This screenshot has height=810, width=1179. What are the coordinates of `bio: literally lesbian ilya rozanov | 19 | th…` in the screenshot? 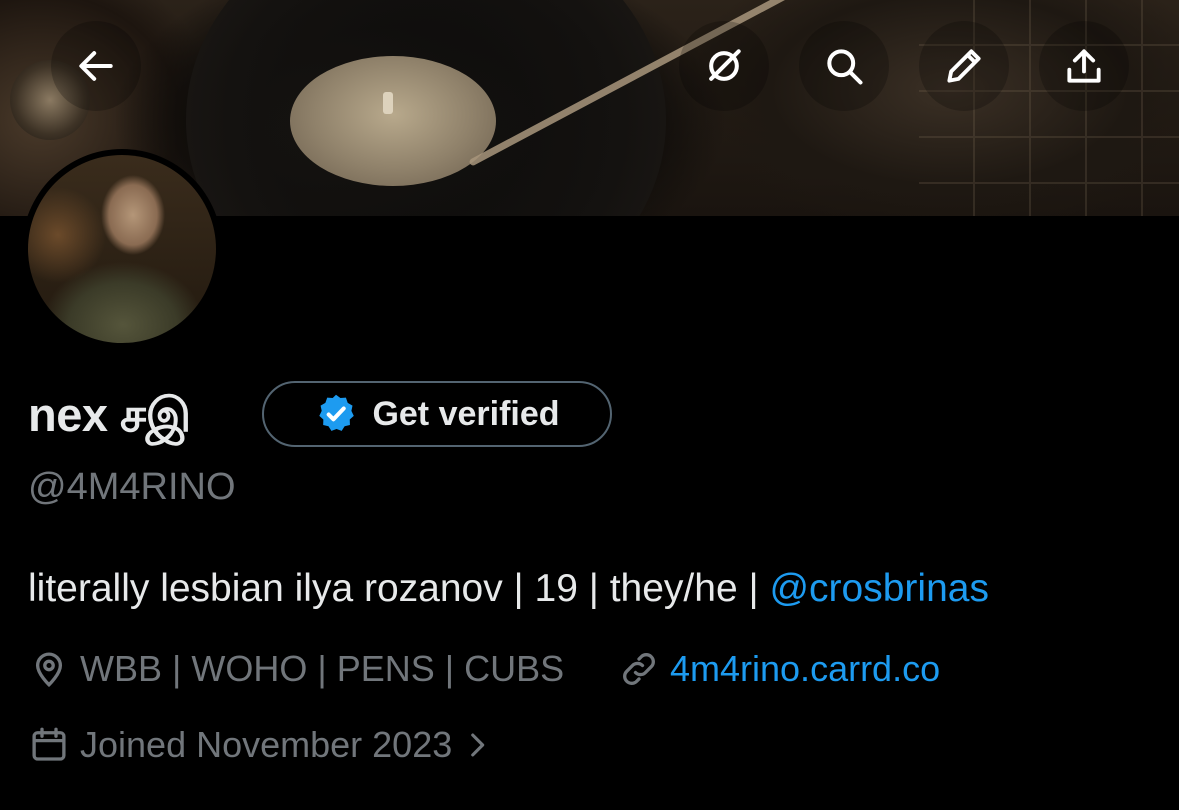 It's located at (508, 589).